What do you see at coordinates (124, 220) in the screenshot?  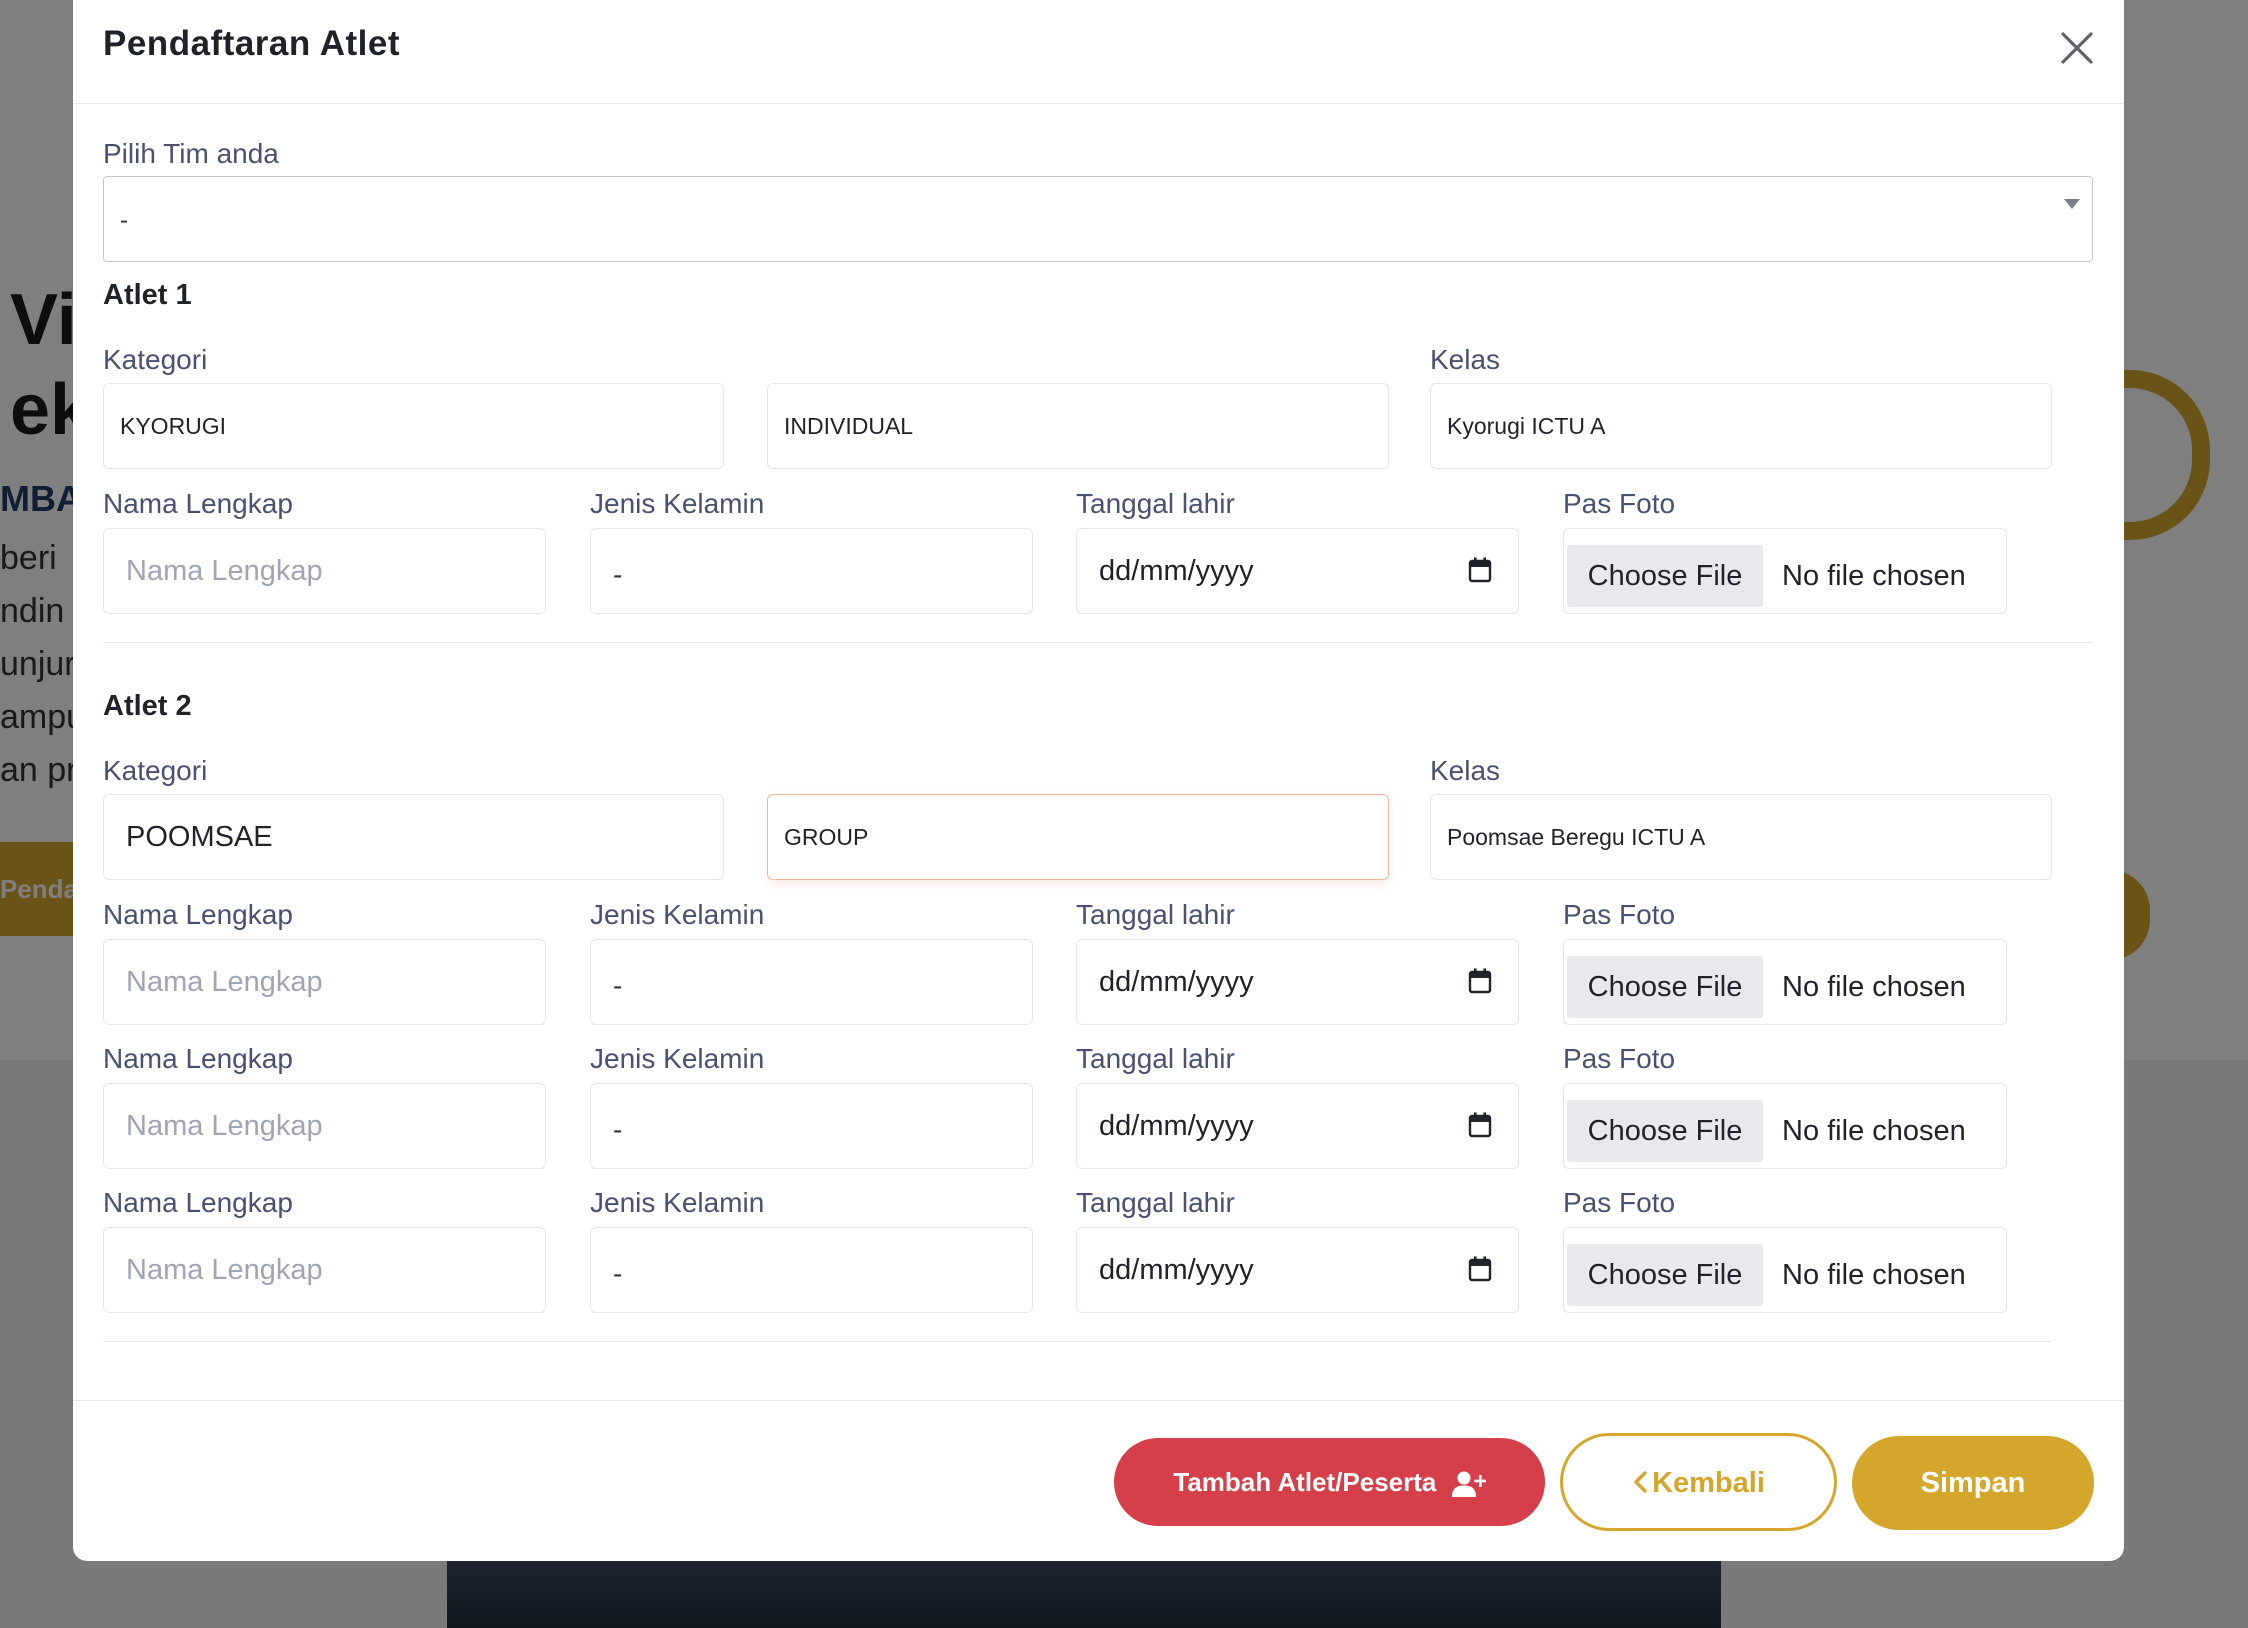 I see `team-select-value: -` at bounding box center [124, 220].